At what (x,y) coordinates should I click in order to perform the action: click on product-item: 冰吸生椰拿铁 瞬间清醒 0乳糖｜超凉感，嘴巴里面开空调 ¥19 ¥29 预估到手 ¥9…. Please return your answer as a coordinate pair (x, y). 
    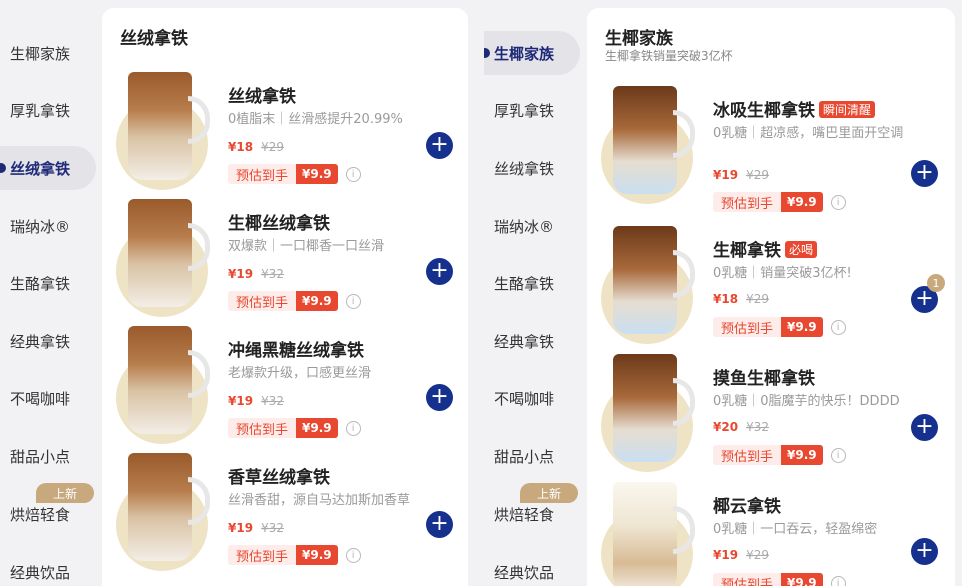
    Looking at the image, I should click on (771, 154).